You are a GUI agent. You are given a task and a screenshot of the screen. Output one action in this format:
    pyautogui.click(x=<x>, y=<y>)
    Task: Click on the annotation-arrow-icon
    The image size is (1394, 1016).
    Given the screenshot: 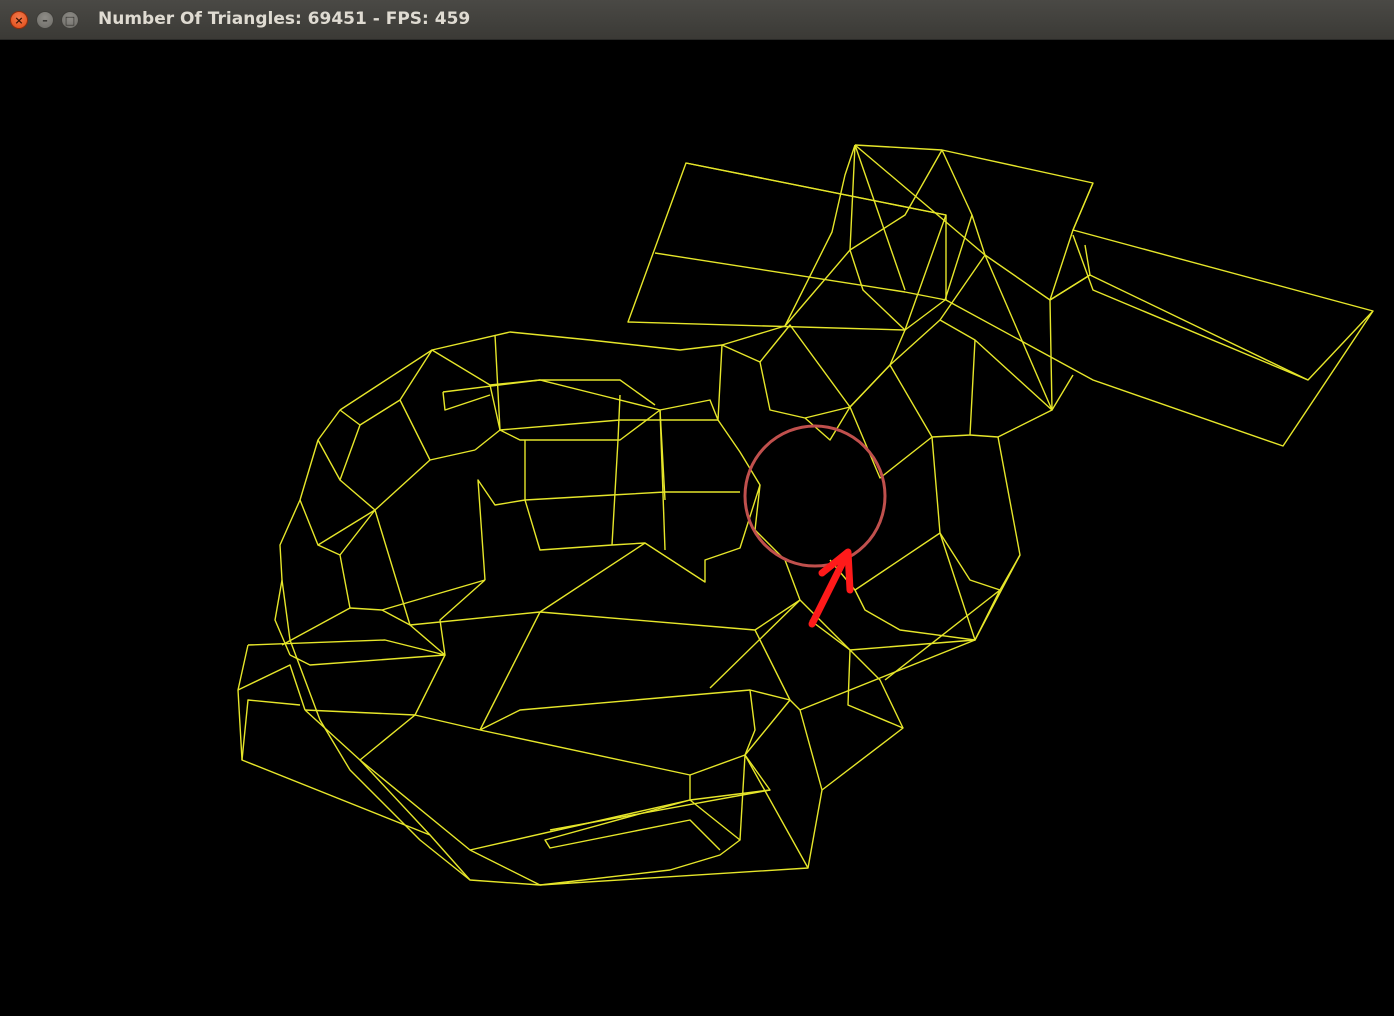 What is the action you would take?
    pyautogui.click(x=831, y=588)
    